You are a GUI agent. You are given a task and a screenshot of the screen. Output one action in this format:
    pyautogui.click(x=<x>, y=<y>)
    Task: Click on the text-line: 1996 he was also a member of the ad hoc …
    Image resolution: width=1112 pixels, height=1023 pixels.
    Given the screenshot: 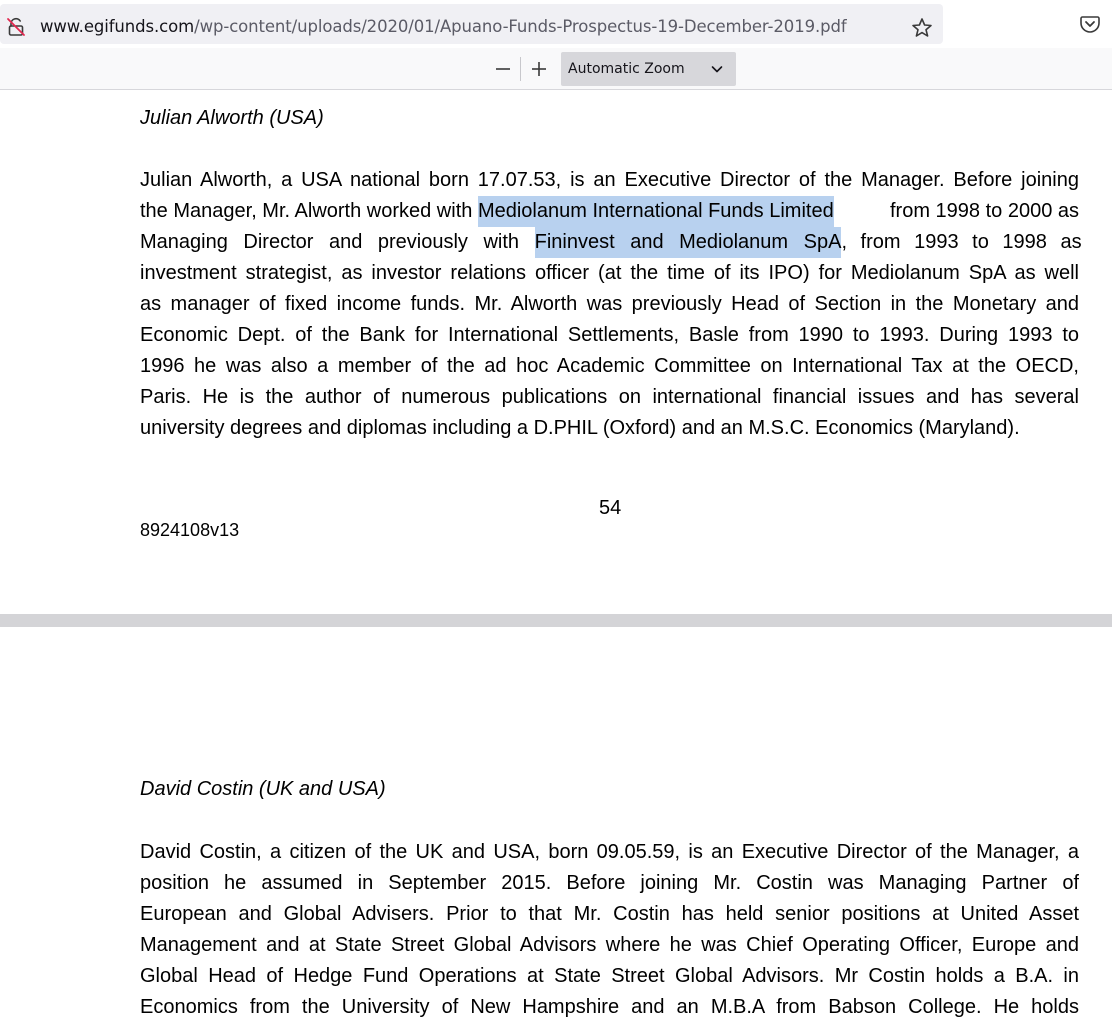 What is the action you would take?
    pyautogui.click(x=609, y=366)
    